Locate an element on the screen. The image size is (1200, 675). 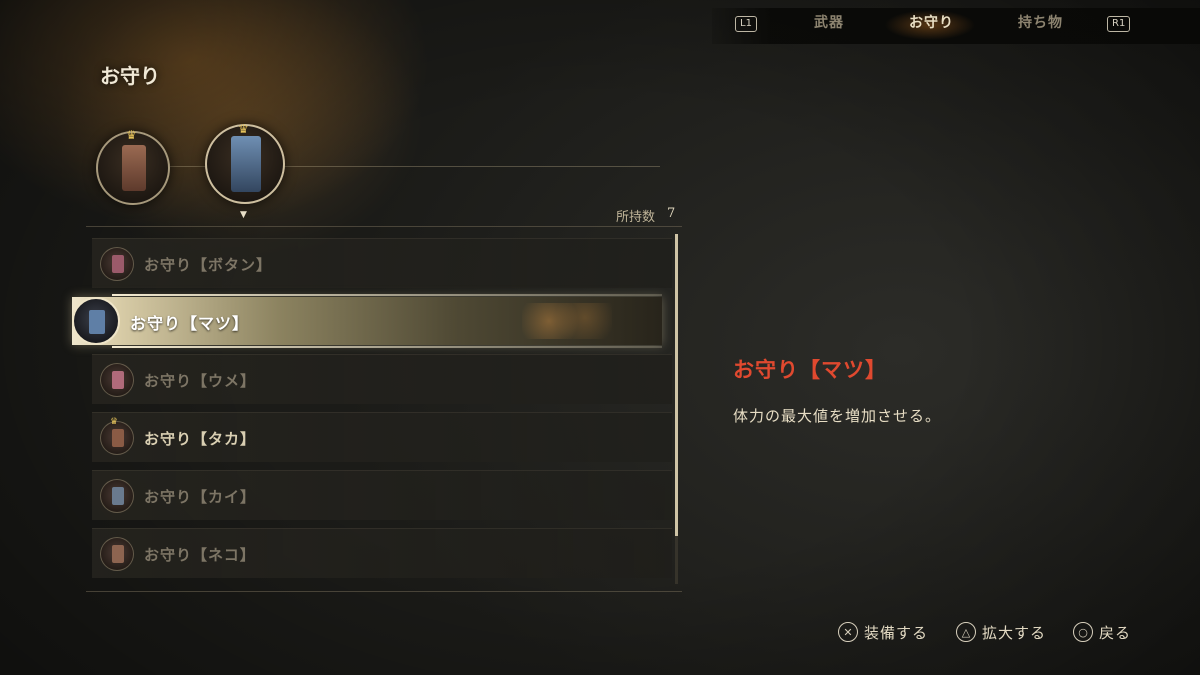
detail-title: お守り【マツ】 is located at coordinates (810, 369).